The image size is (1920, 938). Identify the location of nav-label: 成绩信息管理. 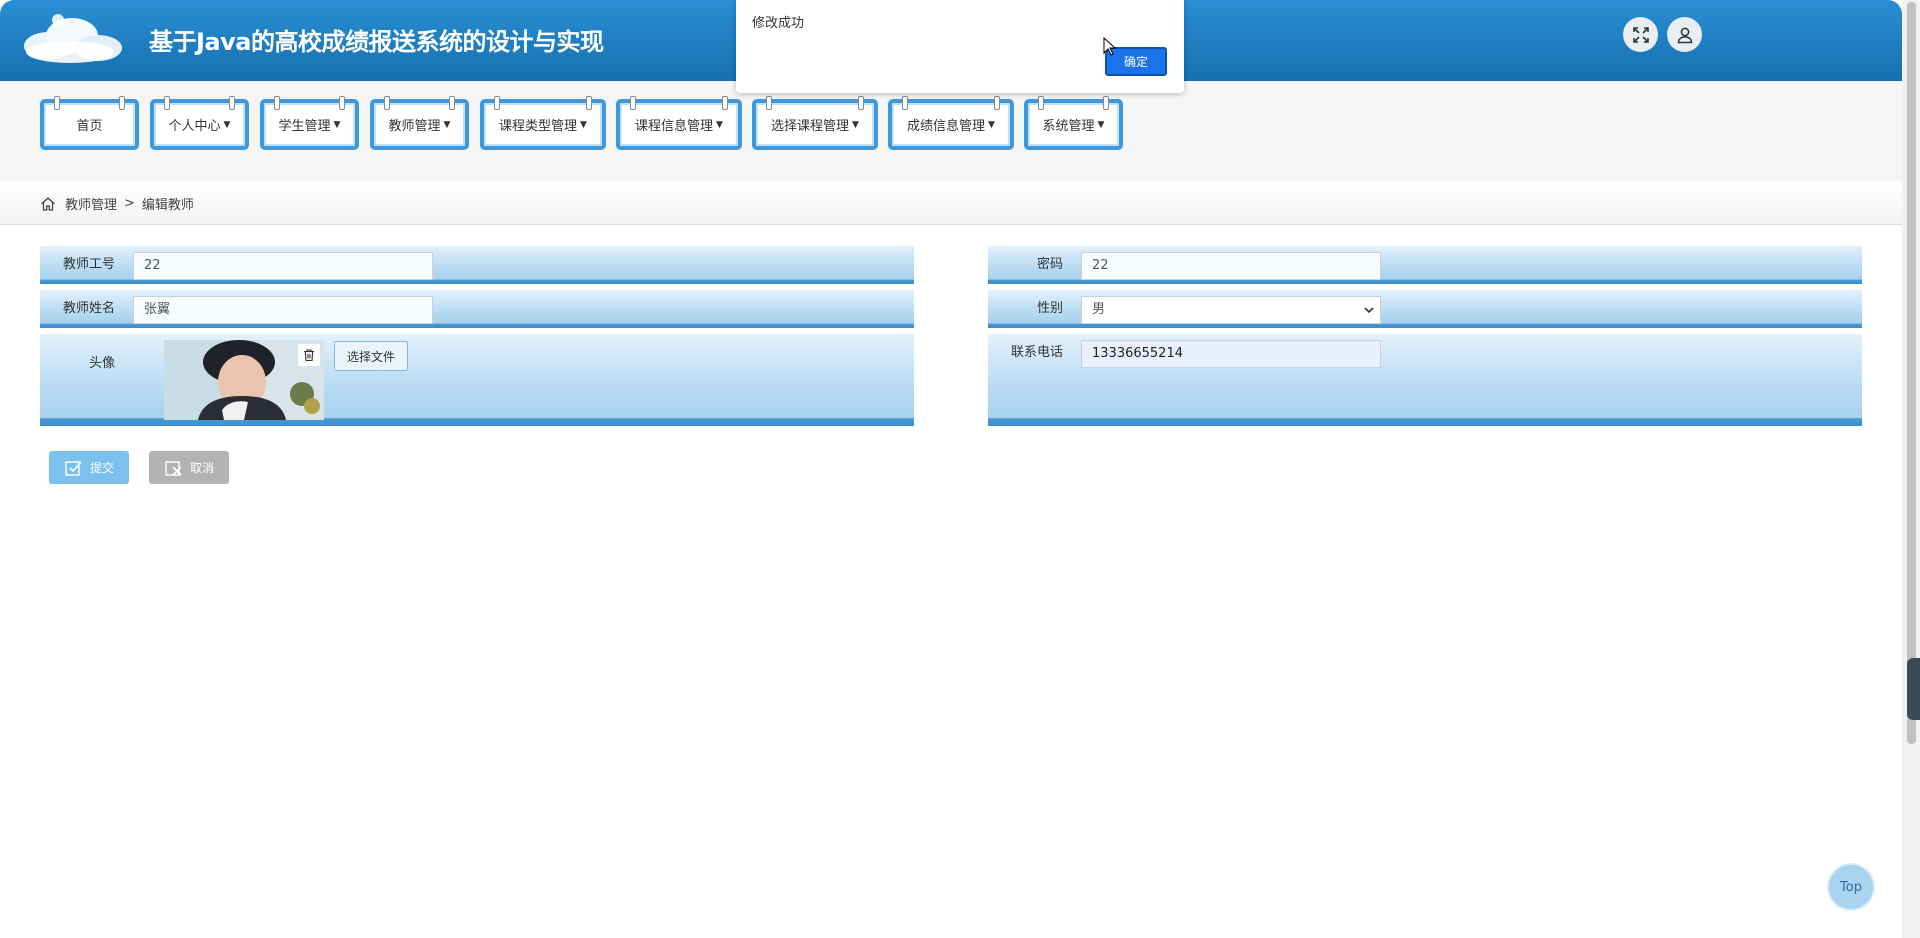
(946, 126).